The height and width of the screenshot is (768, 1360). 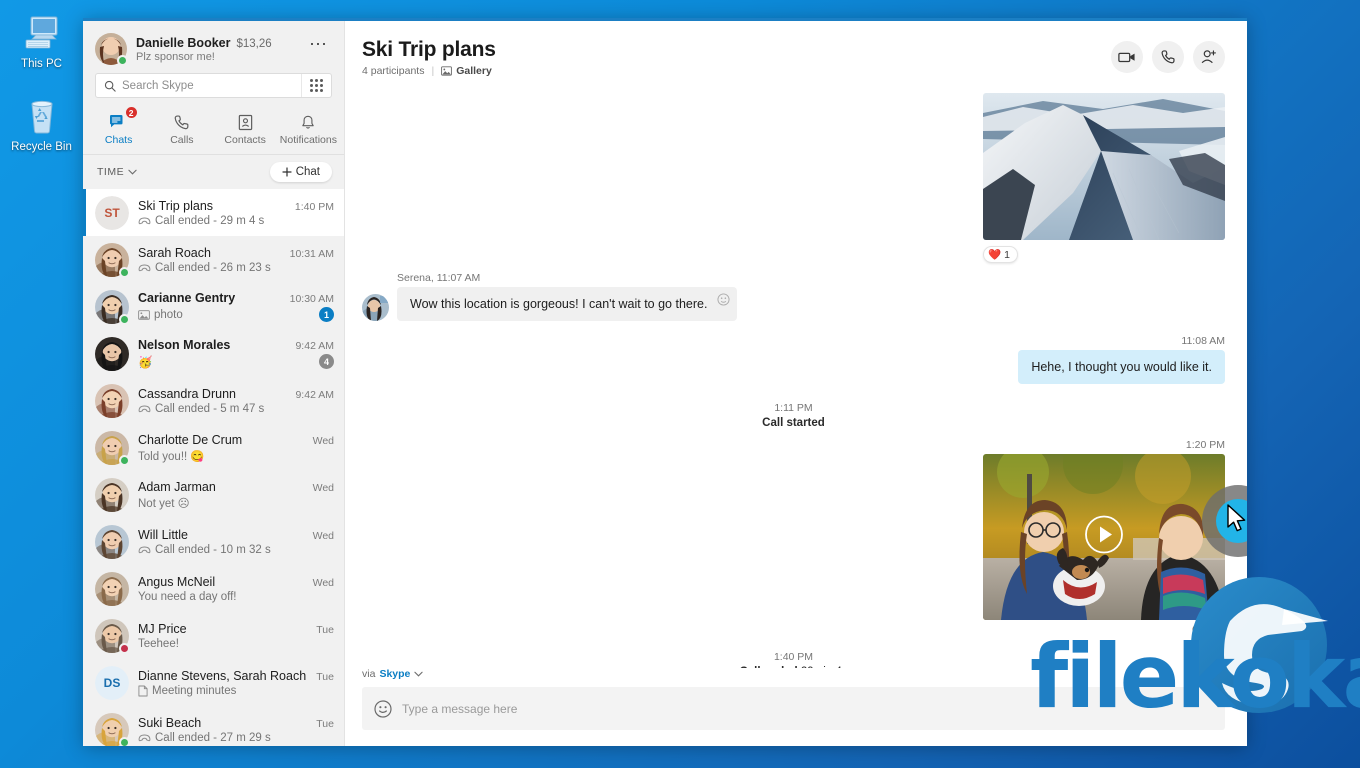 What do you see at coordinates (117, 172) in the screenshot?
I see `sort-by-time-dropdown: TIME` at bounding box center [117, 172].